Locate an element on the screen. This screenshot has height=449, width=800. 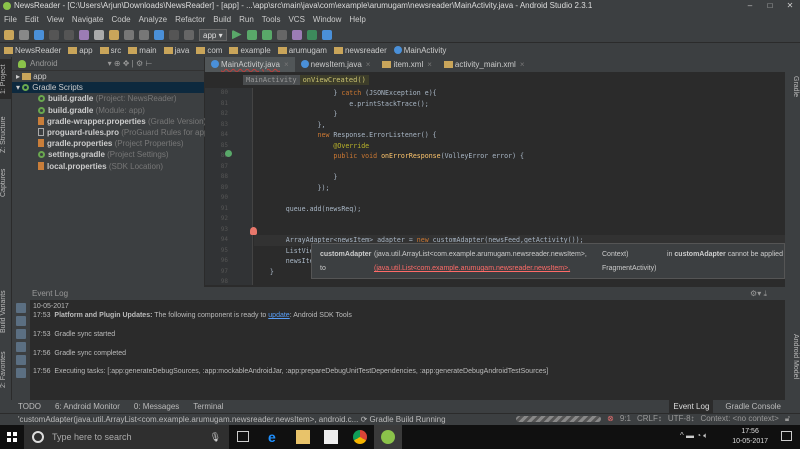
attach-debugger-icon is located at coordinates (266, 34).